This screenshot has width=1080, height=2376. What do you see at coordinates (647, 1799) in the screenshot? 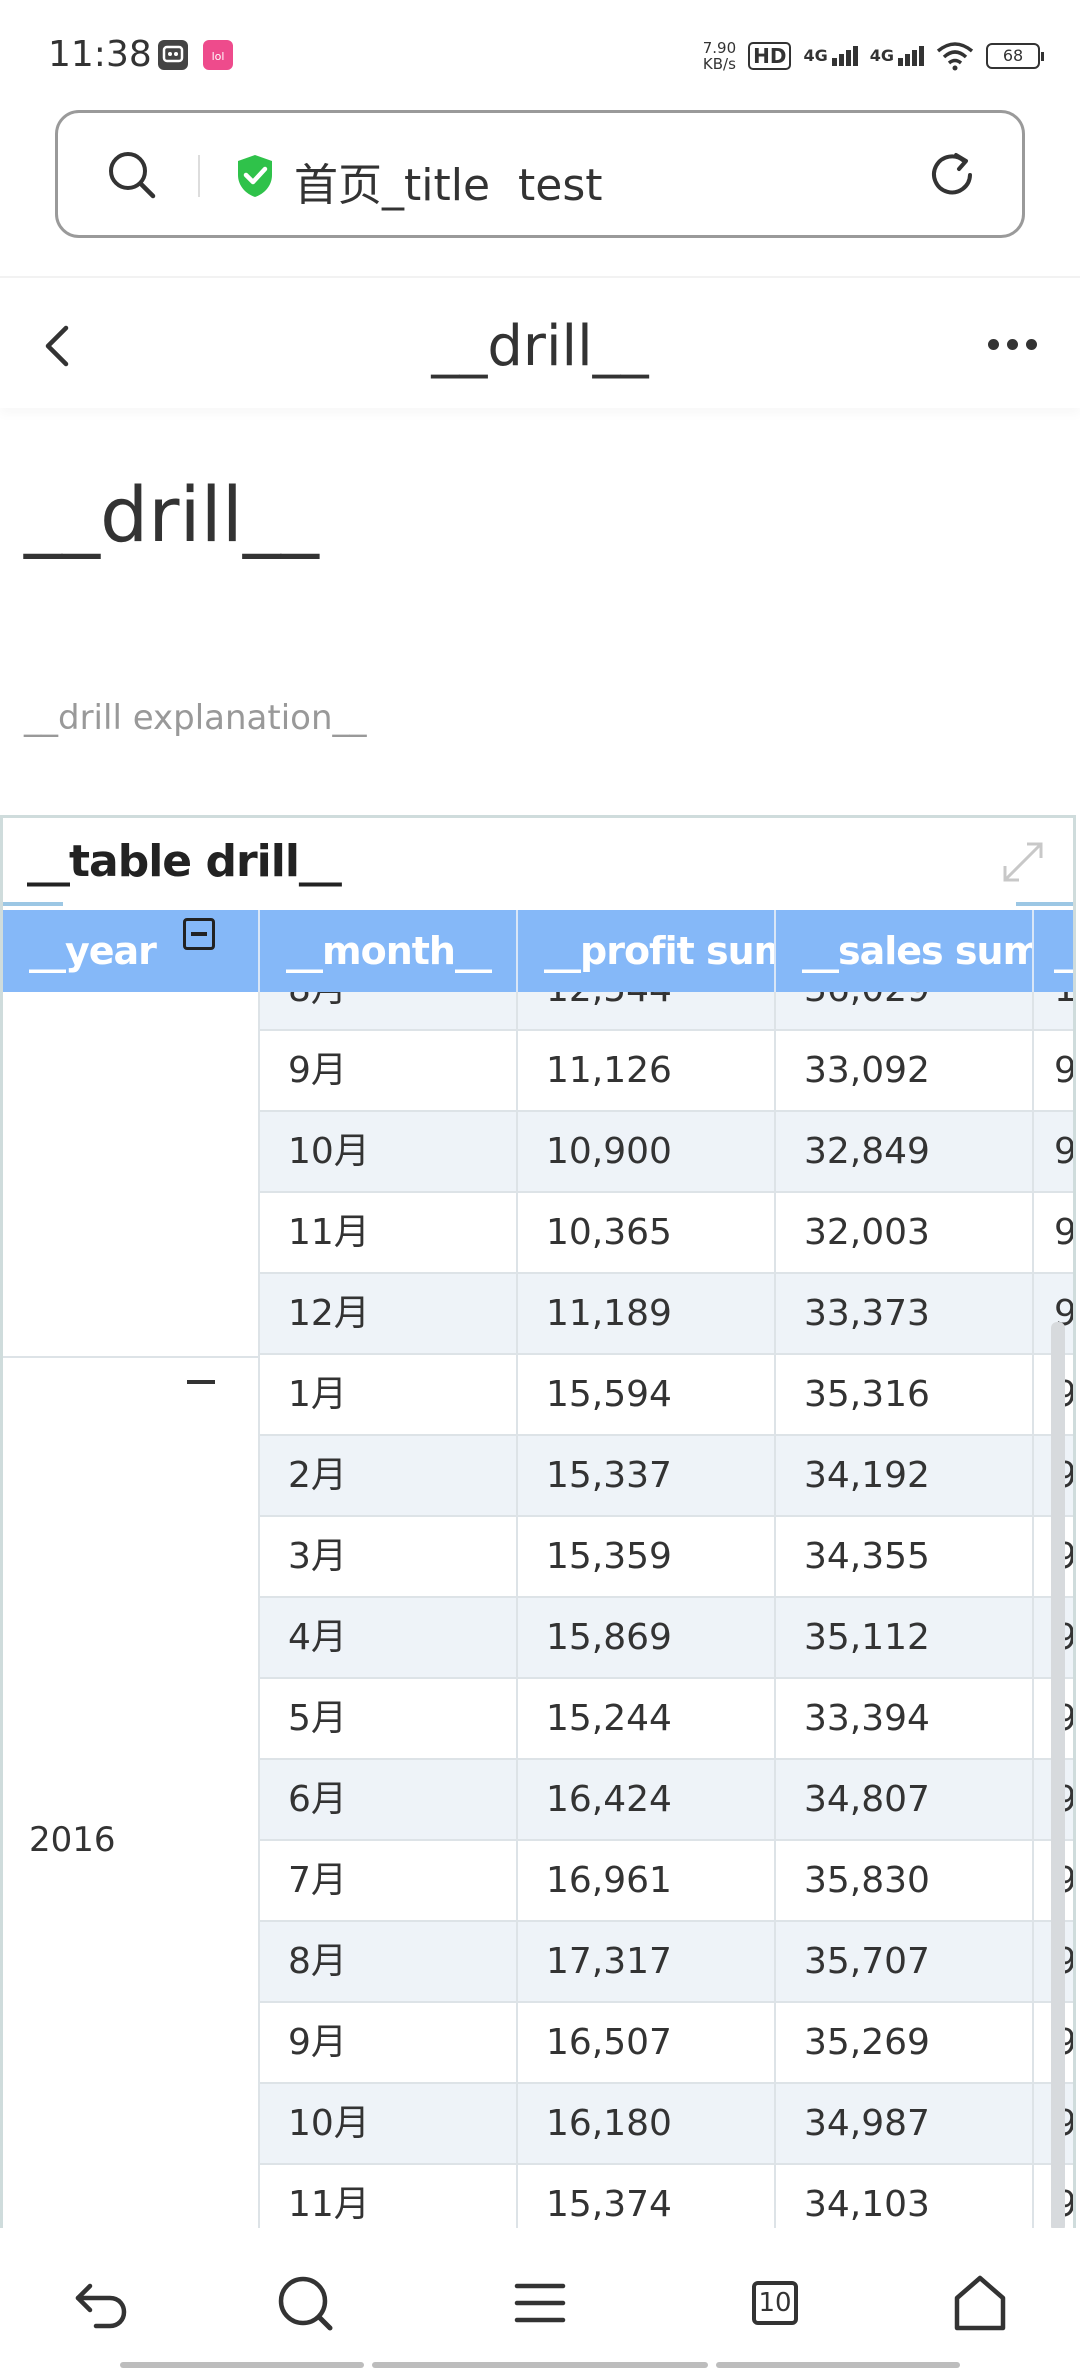
I see `cell-profit: 16,424` at bounding box center [647, 1799].